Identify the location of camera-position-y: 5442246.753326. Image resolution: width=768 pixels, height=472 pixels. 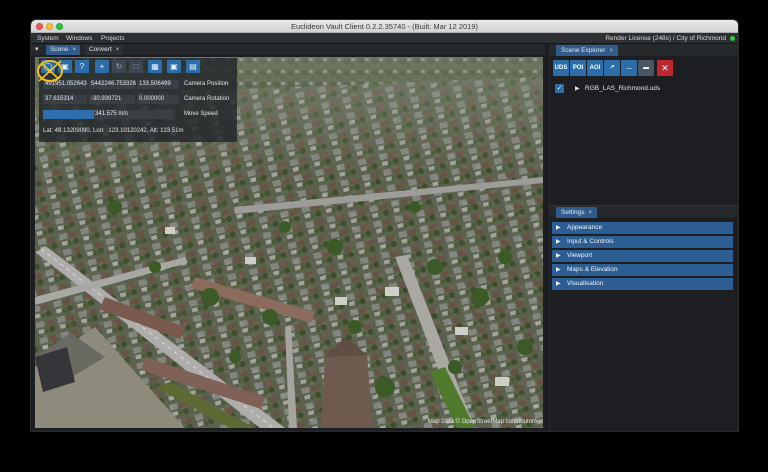
(112, 84).